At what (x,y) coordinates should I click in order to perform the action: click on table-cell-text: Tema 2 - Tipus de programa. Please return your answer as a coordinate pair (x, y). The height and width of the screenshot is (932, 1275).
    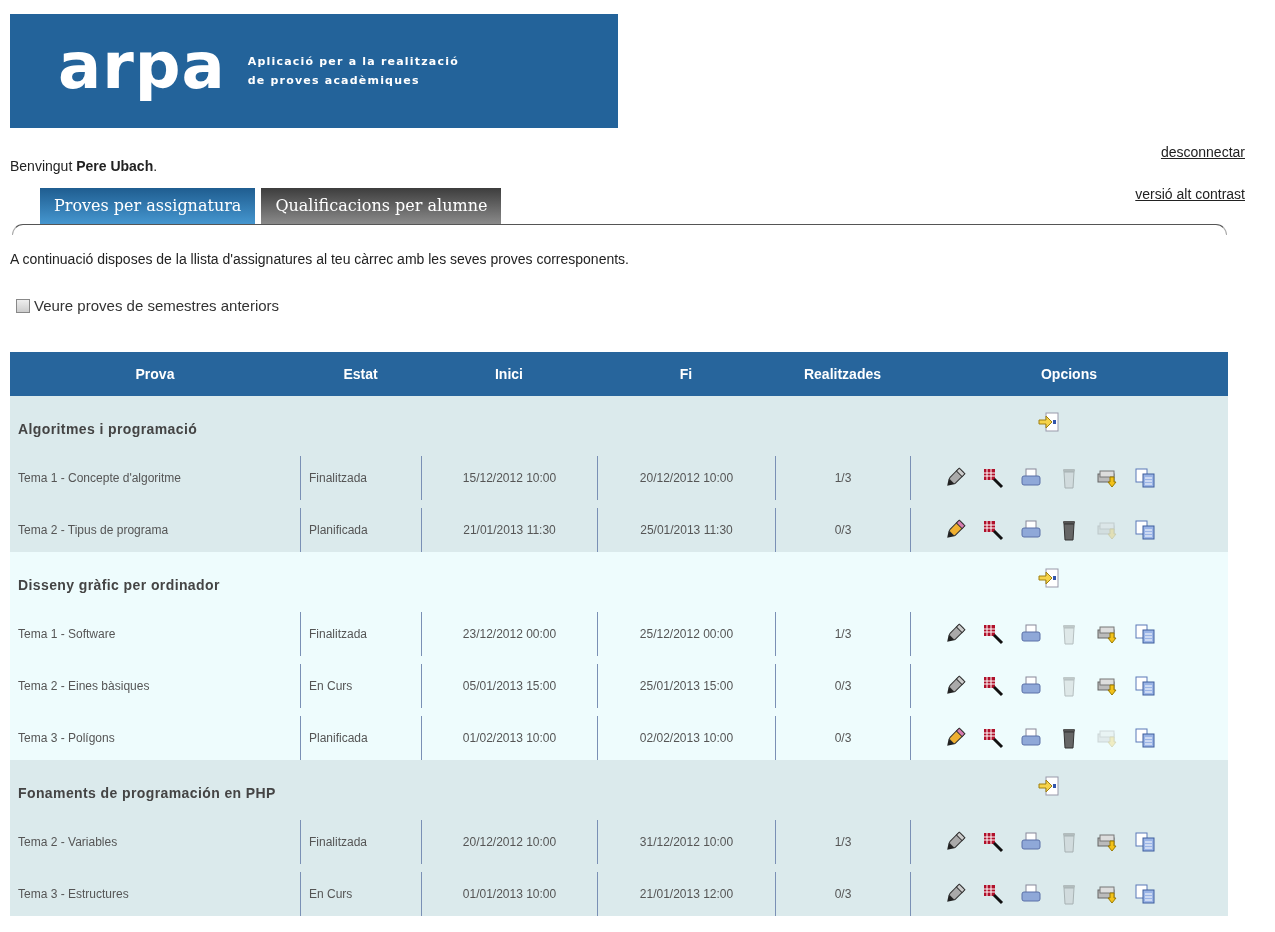
    Looking at the image, I should click on (93, 530).